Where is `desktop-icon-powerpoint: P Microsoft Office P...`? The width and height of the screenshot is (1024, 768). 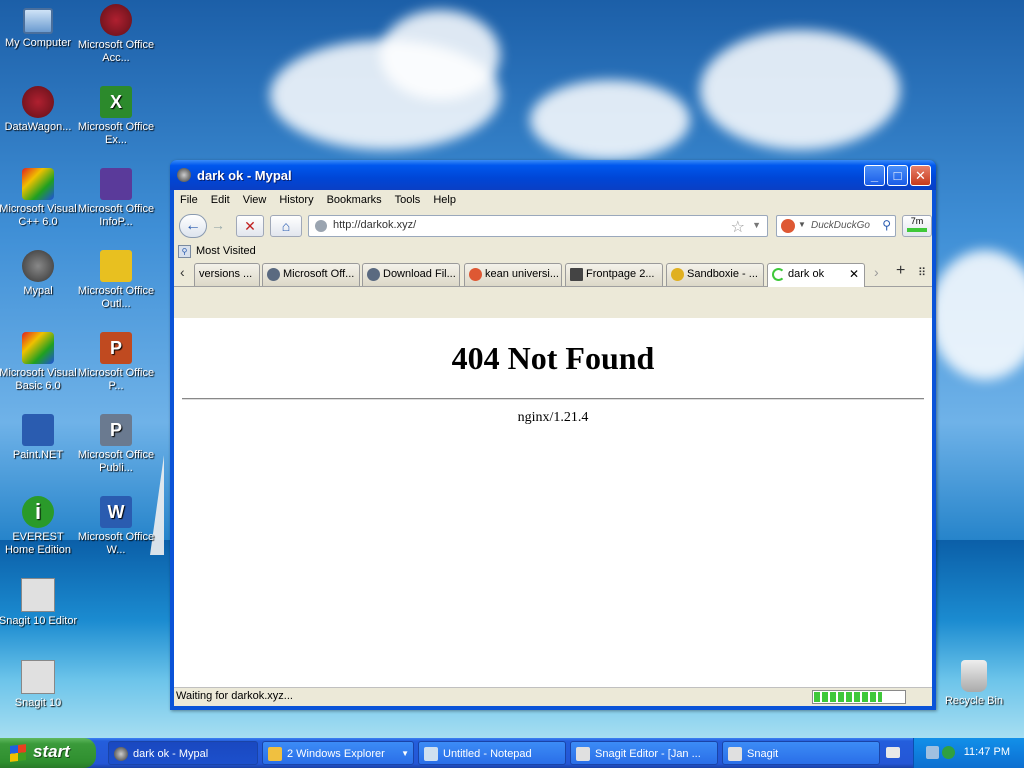 desktop-icon-powerpoint: P Microsoft Office P... is located at coordinates (116, 362).